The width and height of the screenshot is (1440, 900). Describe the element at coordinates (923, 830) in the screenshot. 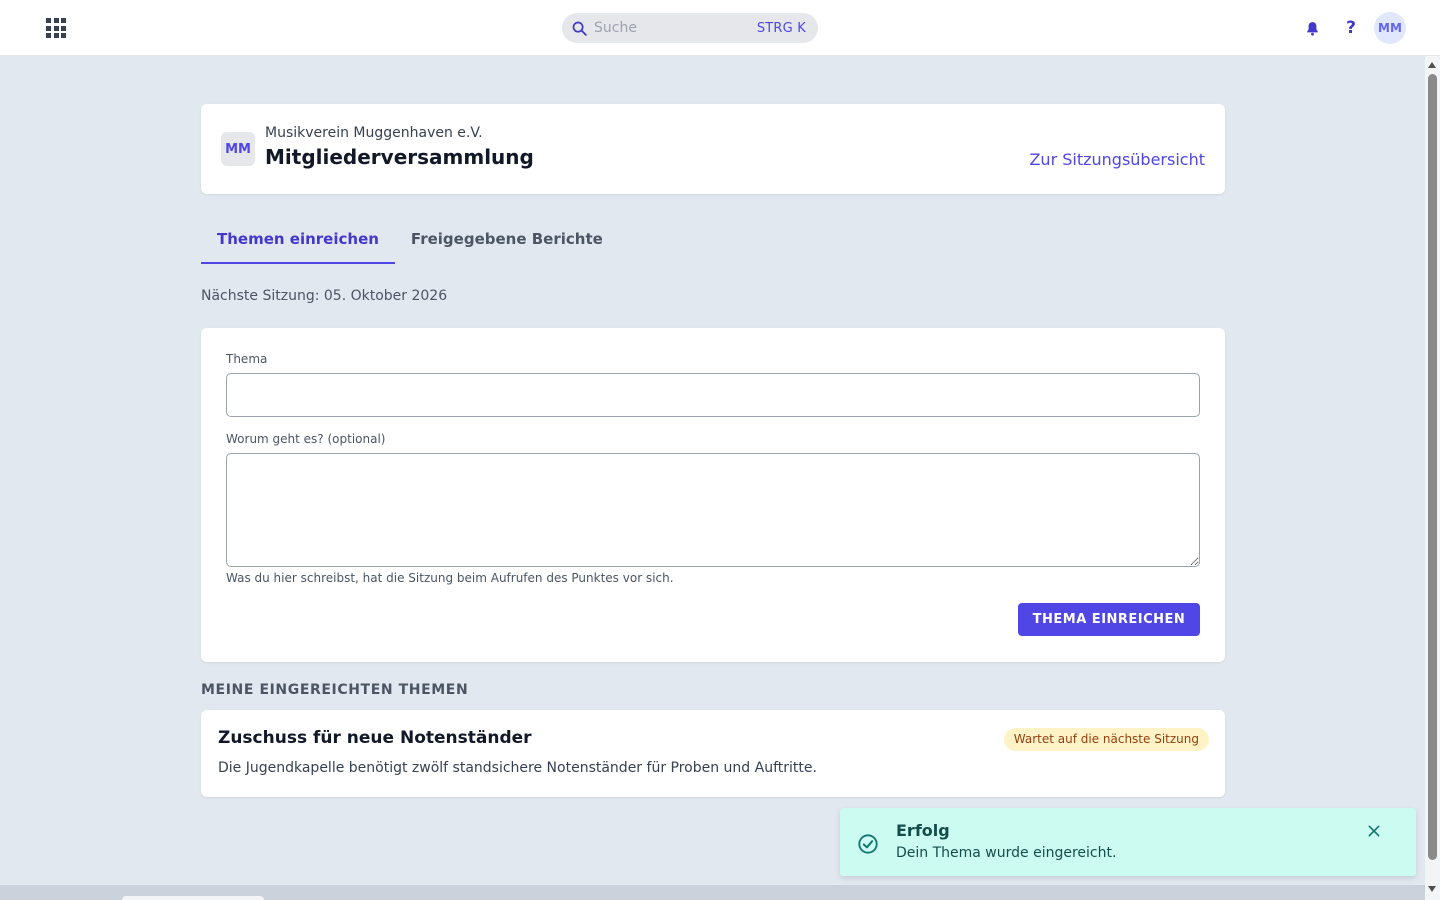

I see `toast-title: Erfolg` at that location.